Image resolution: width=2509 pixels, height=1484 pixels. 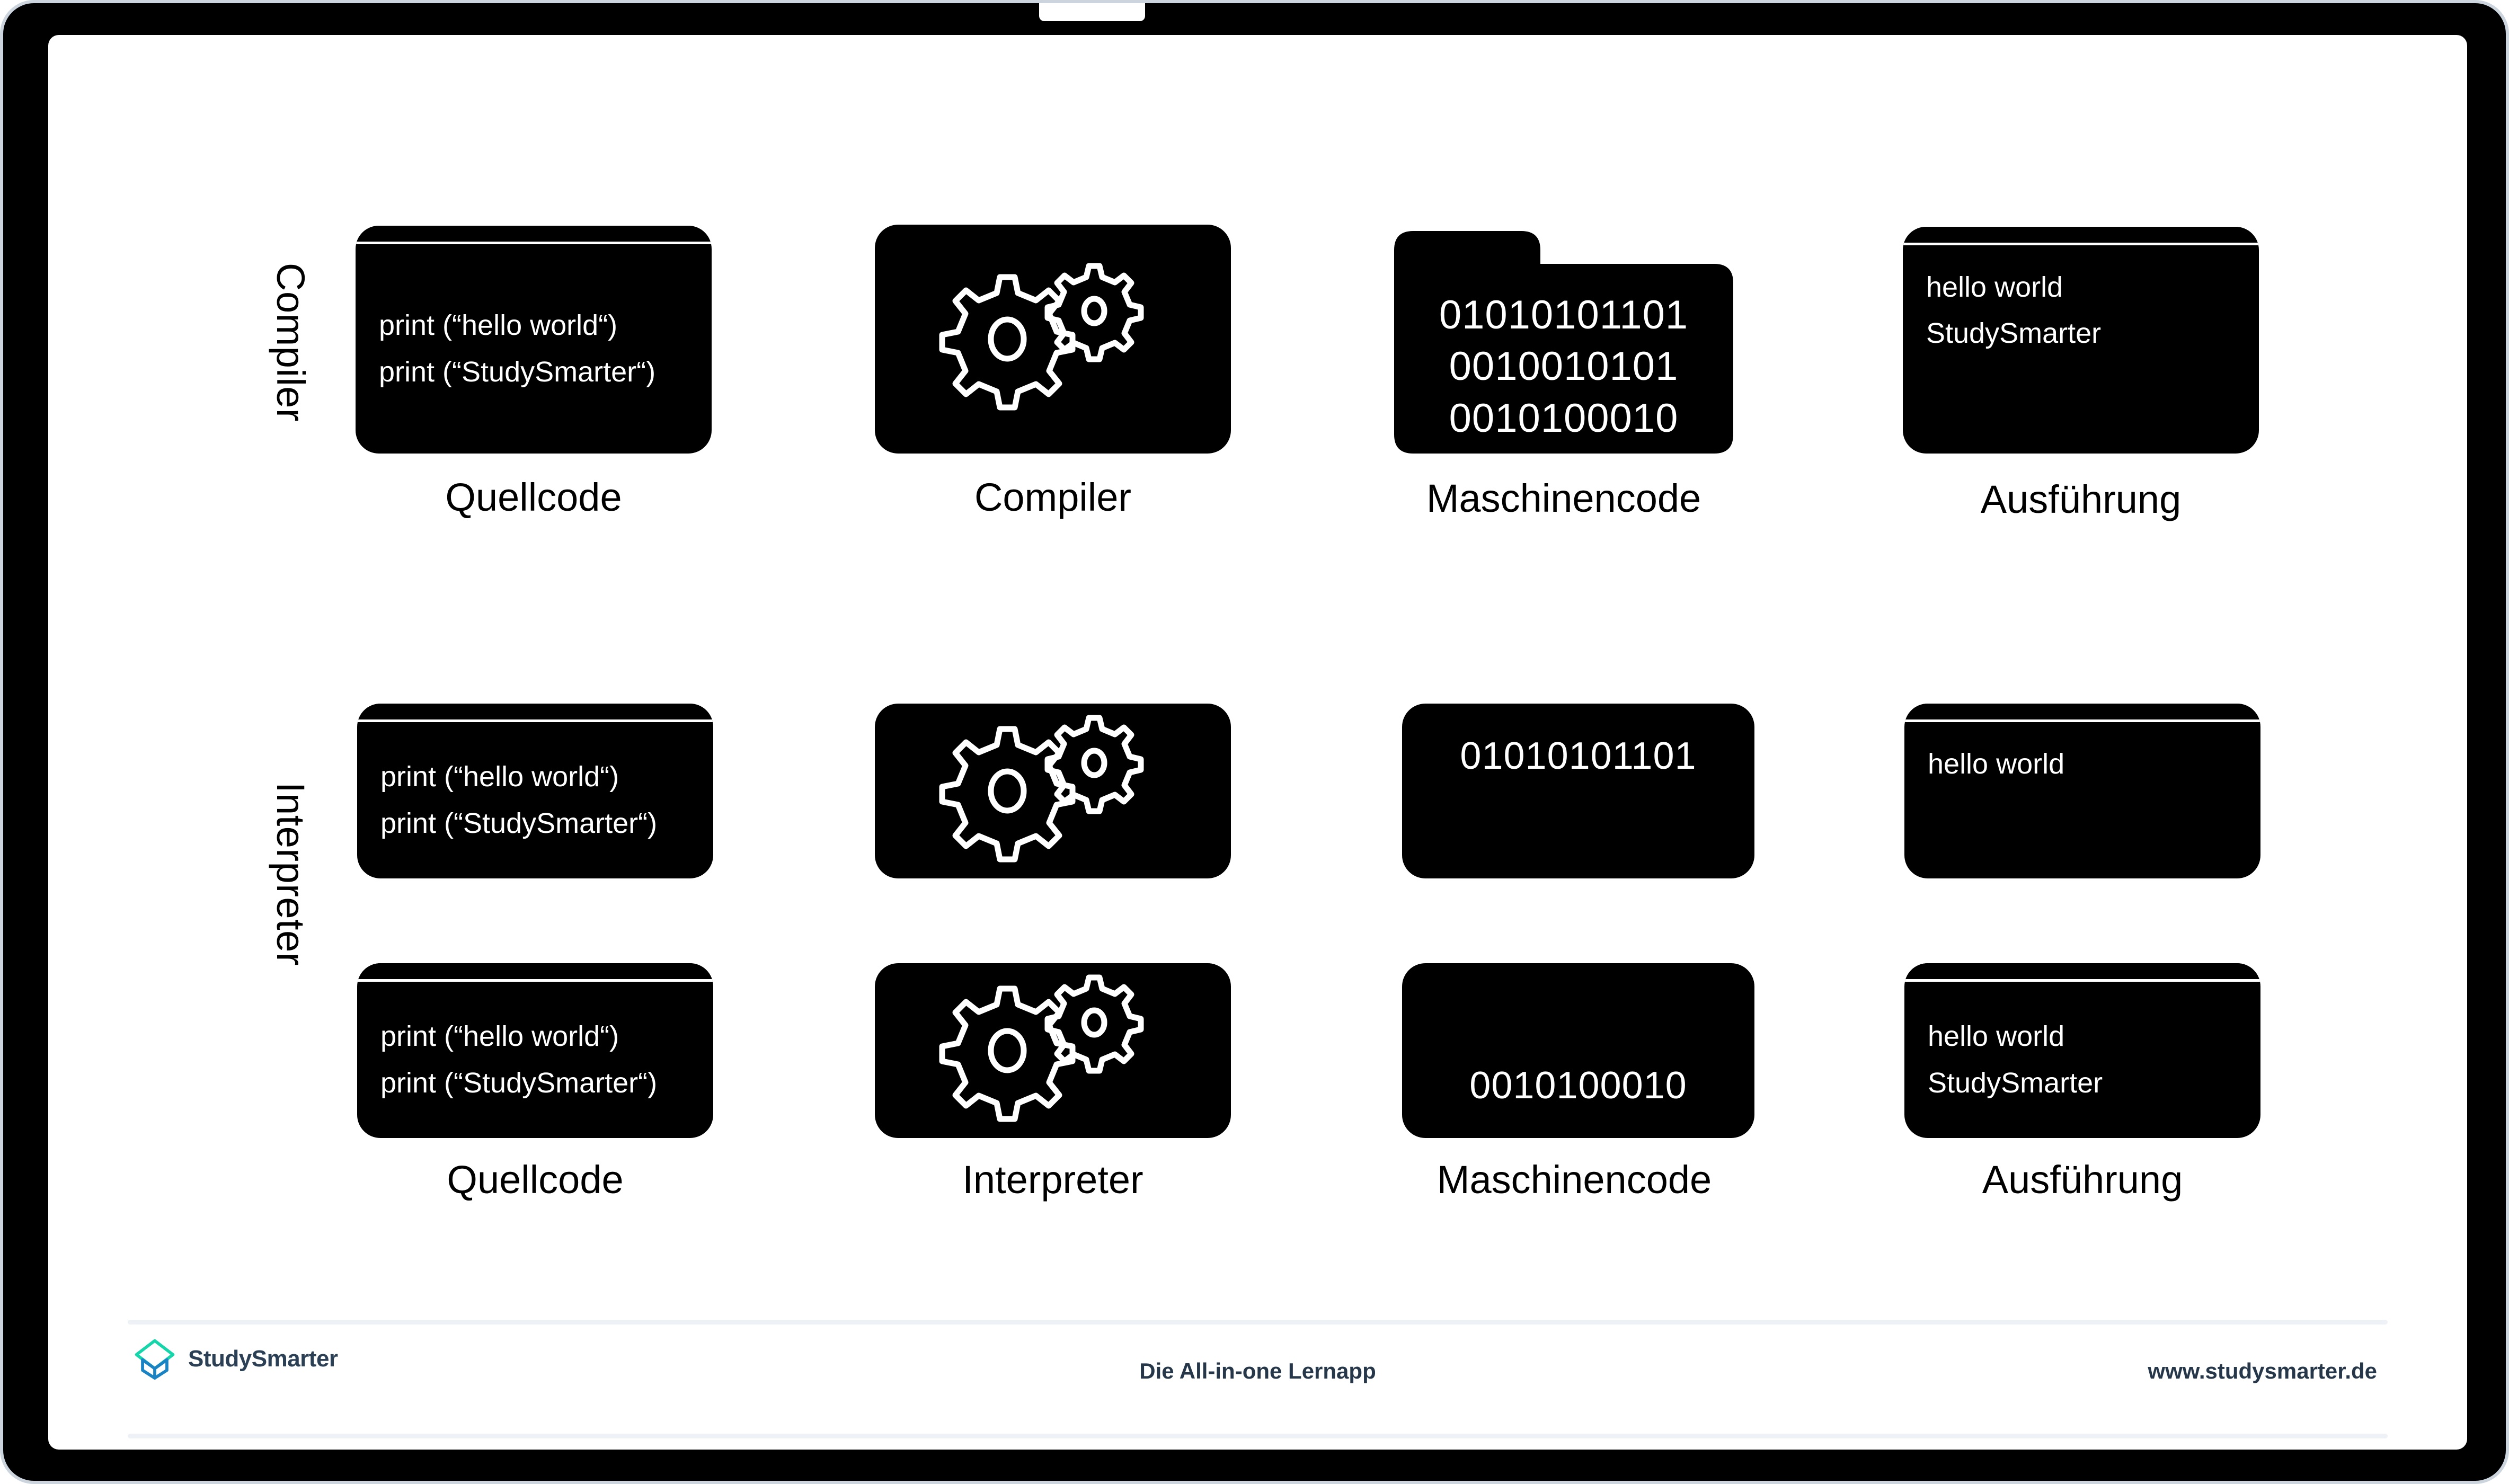 I want to click on card-machine-code-interpreter-step2: 0010100010, so click(x=1578, y=1050).